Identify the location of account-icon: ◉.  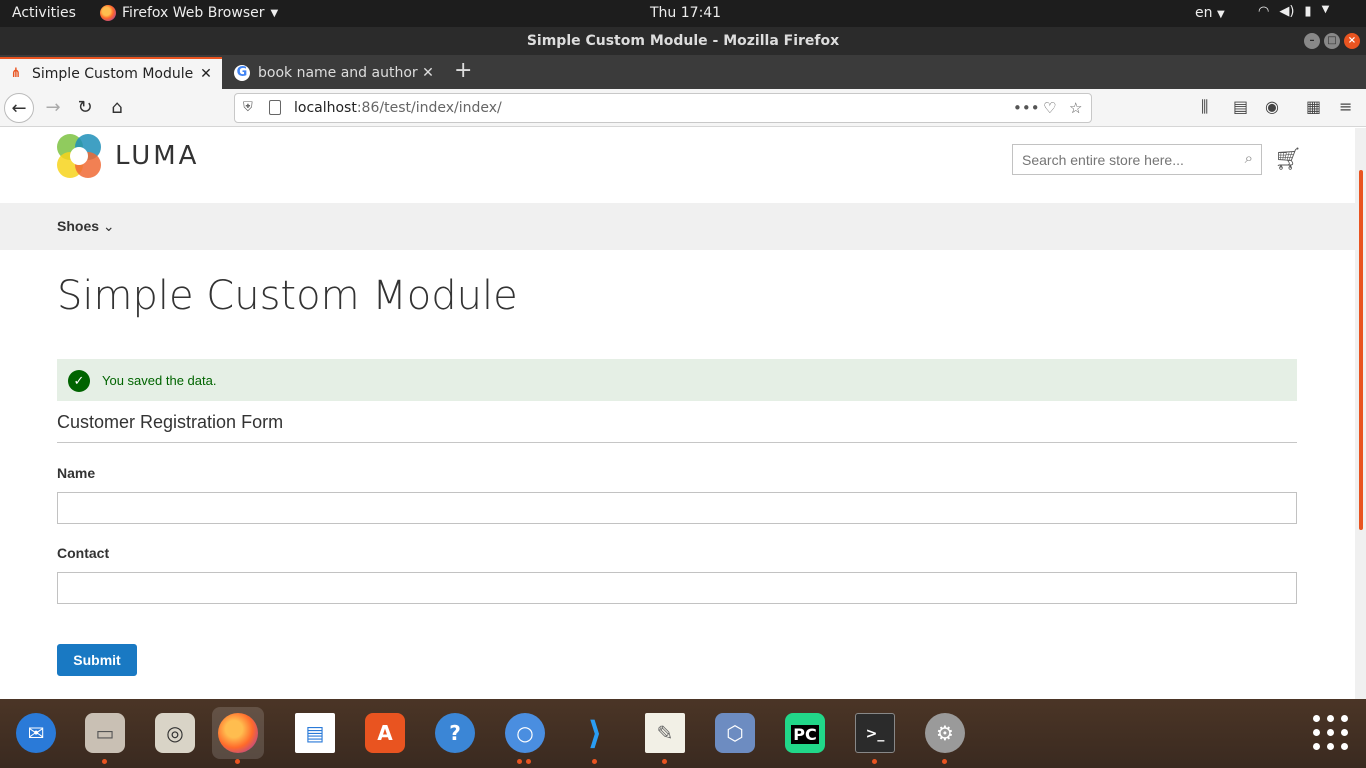
(1272, 106).